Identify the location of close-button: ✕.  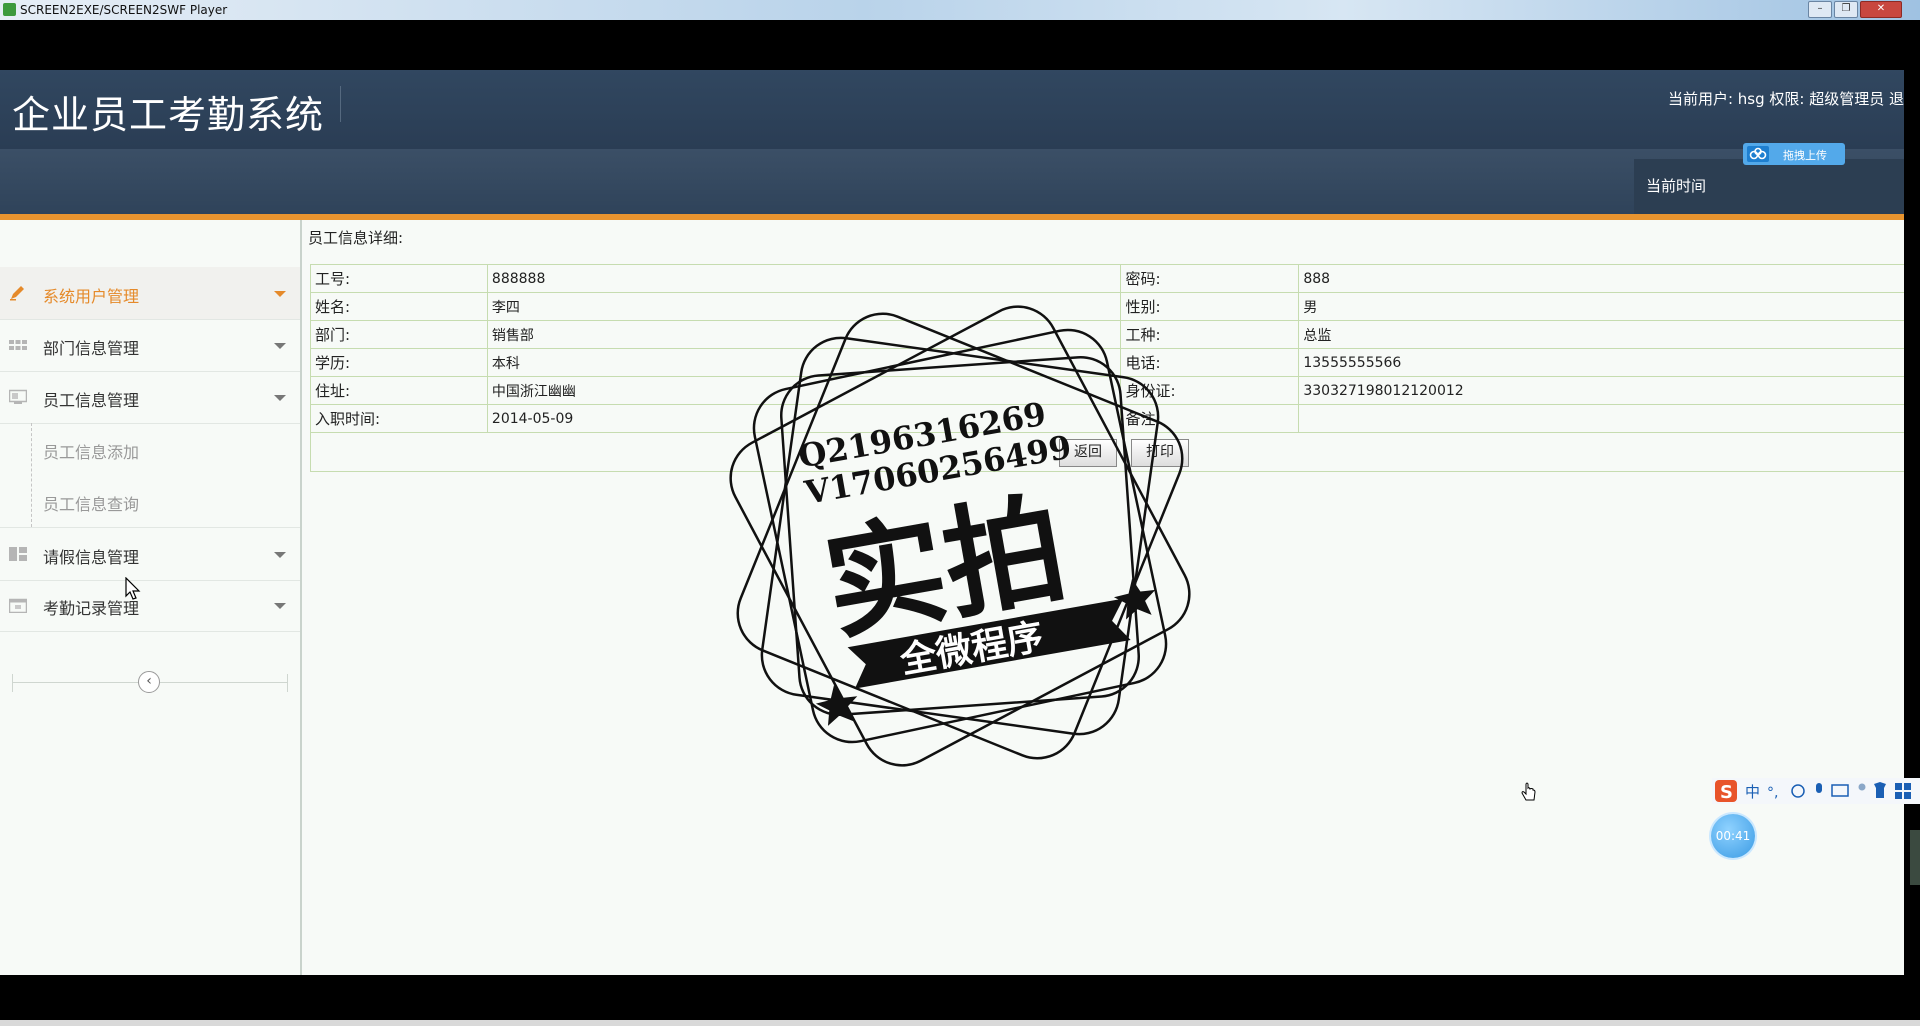
(1881, 9).